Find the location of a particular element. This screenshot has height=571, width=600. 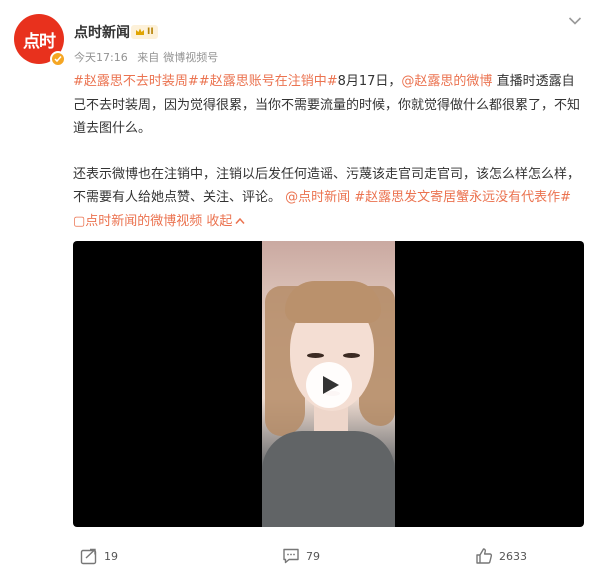

level-badge: II is located at coordinates (144, 32).